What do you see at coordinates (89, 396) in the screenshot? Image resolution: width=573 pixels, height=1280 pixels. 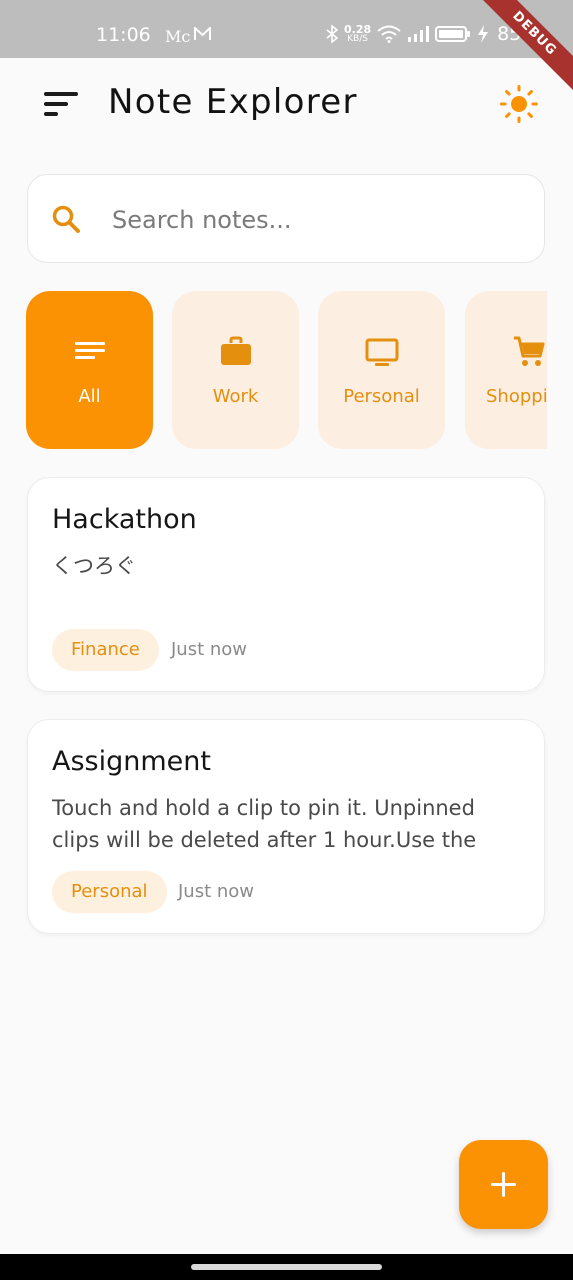 I see `category-label: All` at bounding box center [89, 396].